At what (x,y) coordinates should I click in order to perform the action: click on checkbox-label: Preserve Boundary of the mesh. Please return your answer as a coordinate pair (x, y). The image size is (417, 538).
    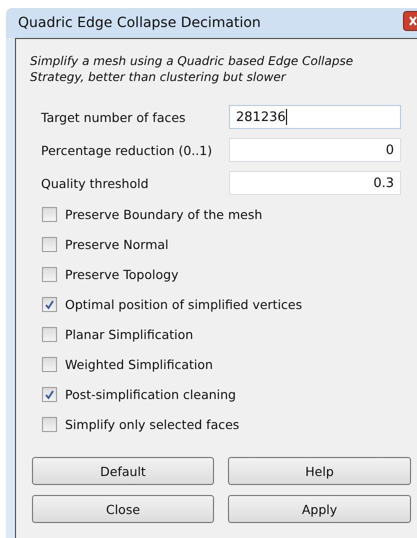
    Looking at the image, I should click on (163, 214).